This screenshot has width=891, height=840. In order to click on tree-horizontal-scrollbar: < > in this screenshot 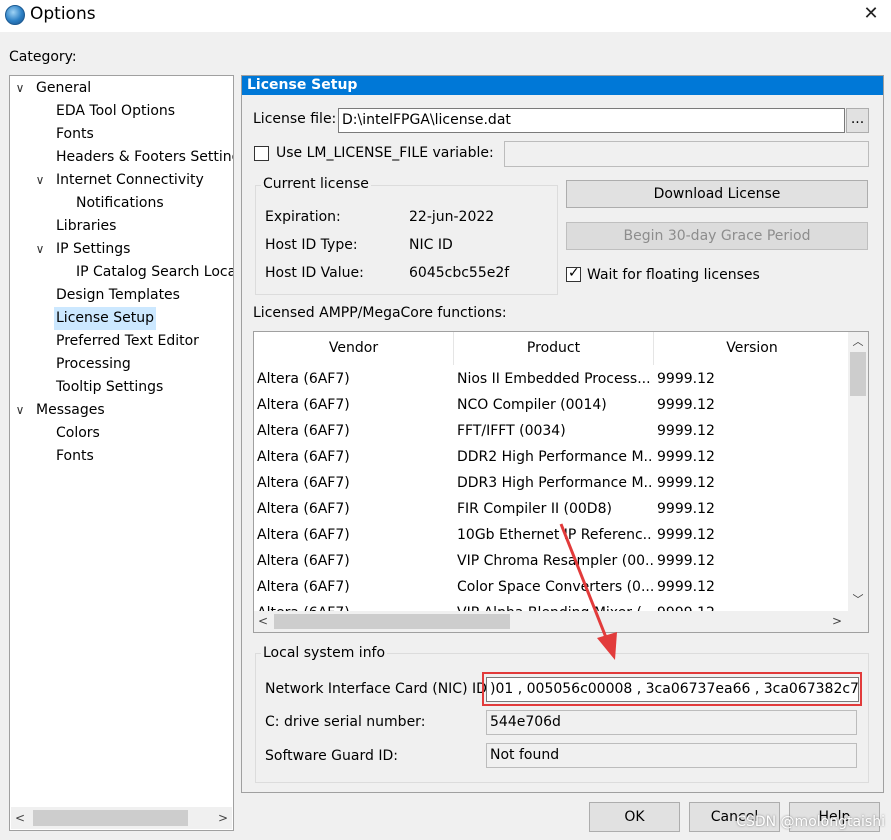, I will do `click(121, 818)`.